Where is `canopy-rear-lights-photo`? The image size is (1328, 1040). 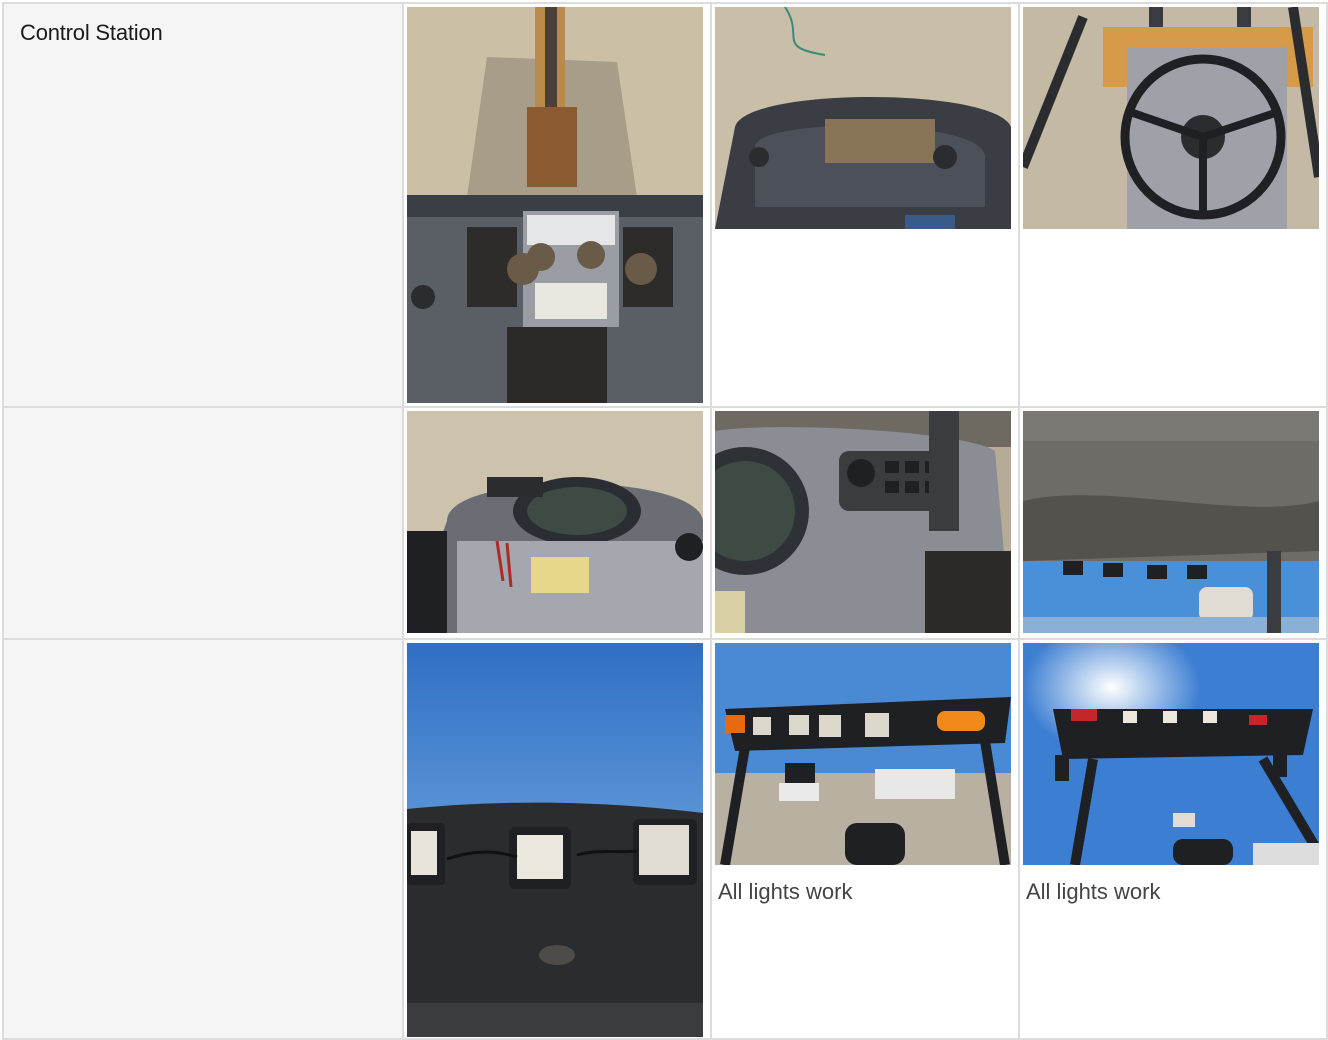
canopy-rear-lights-photo is located at coordinates (1171, 754).